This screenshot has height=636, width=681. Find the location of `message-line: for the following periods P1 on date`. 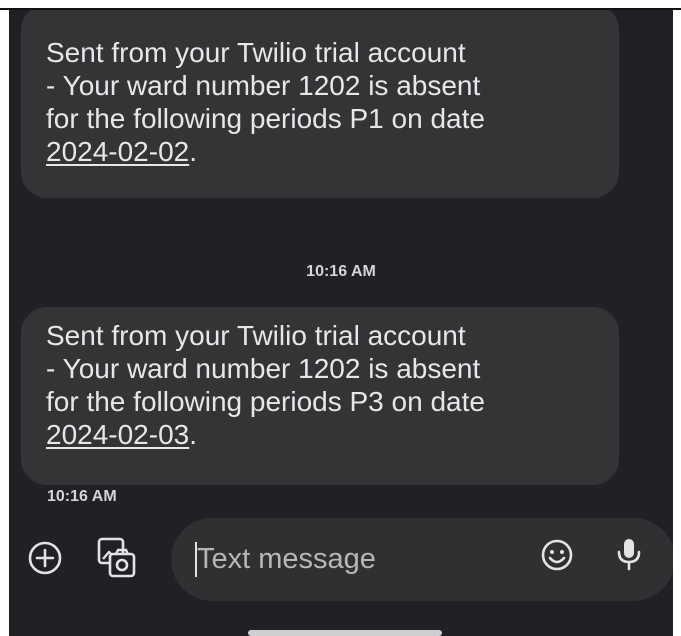

message-line: for the following periods P1 on date is located at coordinates (265, 118).